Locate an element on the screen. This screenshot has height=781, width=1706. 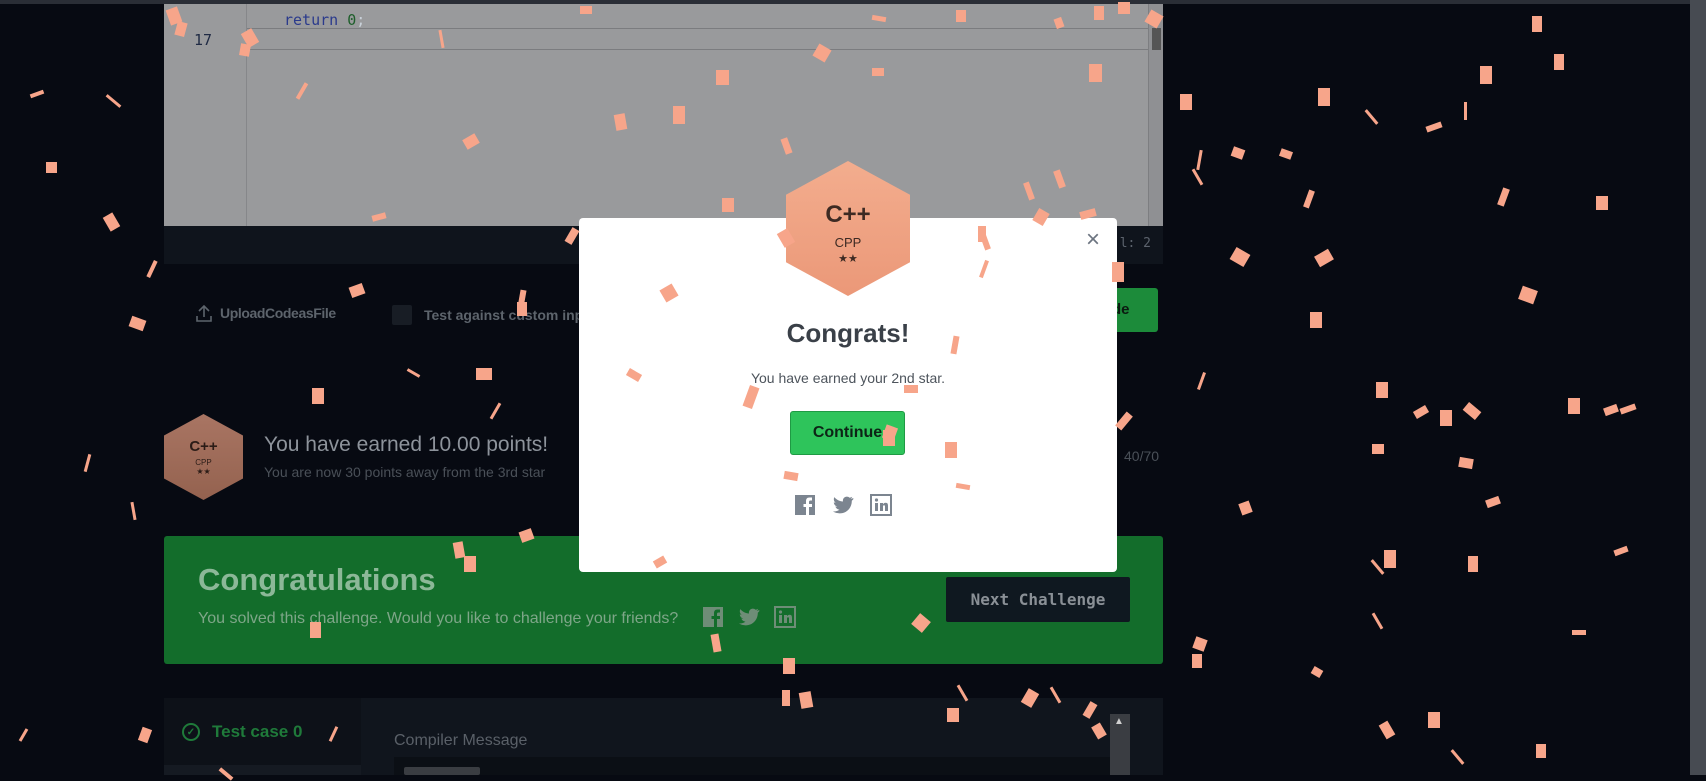
test-case-label: Test case 0 is located at coordinates (257, 731).